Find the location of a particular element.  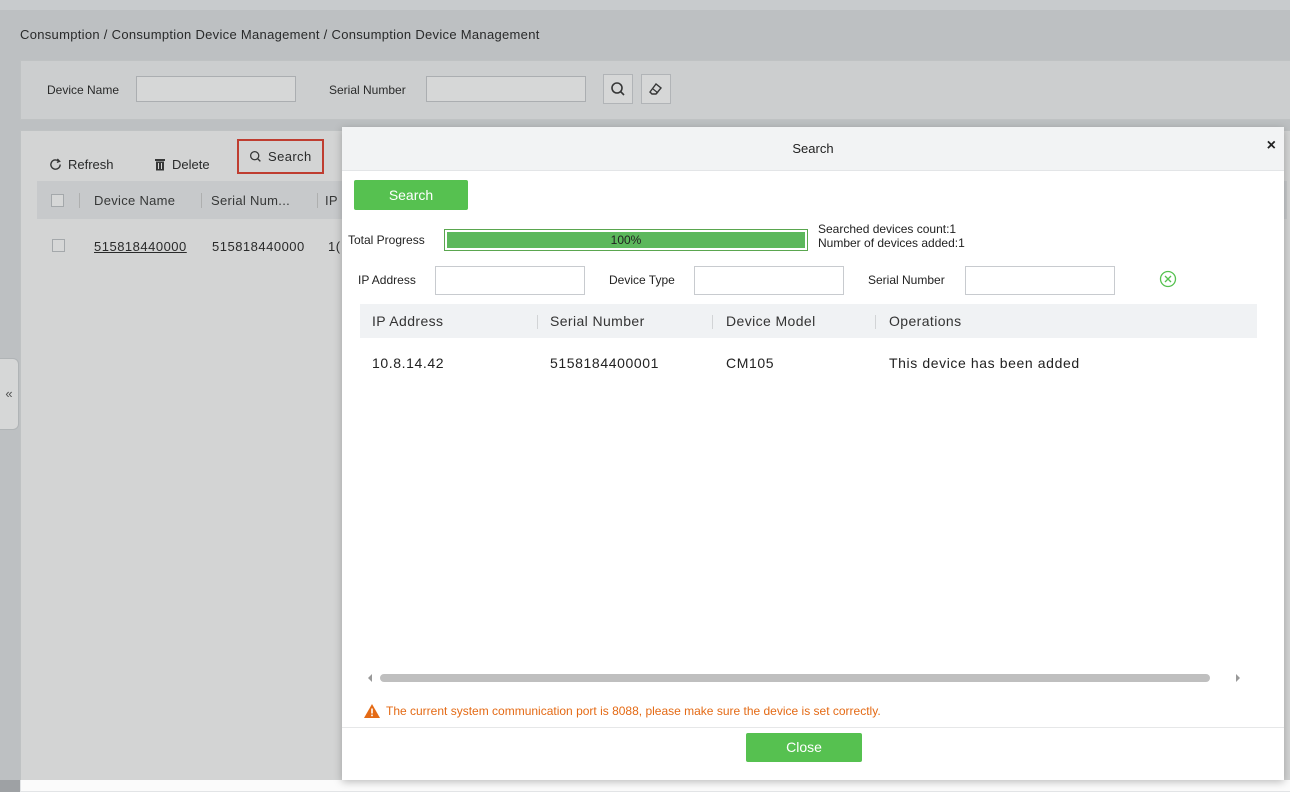

horizontal-scrollbar is located at coordinates (804, 678).